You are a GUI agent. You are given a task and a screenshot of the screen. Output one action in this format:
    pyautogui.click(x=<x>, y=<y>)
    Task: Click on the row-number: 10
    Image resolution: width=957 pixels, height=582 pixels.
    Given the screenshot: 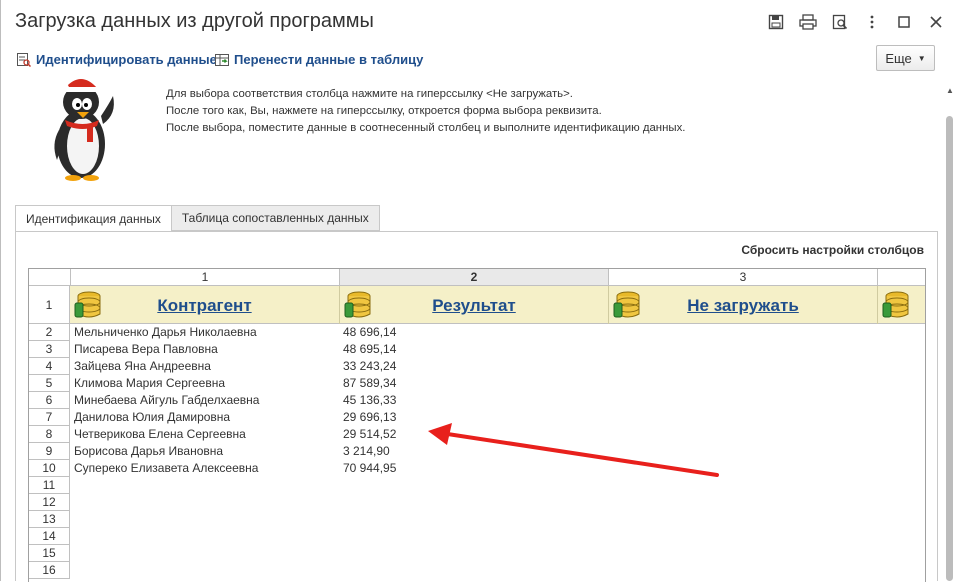 What is the action you would take?
    pyautogui.click(x=49, y=468)
    